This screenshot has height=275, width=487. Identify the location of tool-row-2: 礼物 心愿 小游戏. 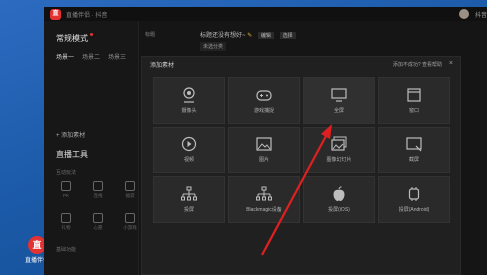
(98, 222).